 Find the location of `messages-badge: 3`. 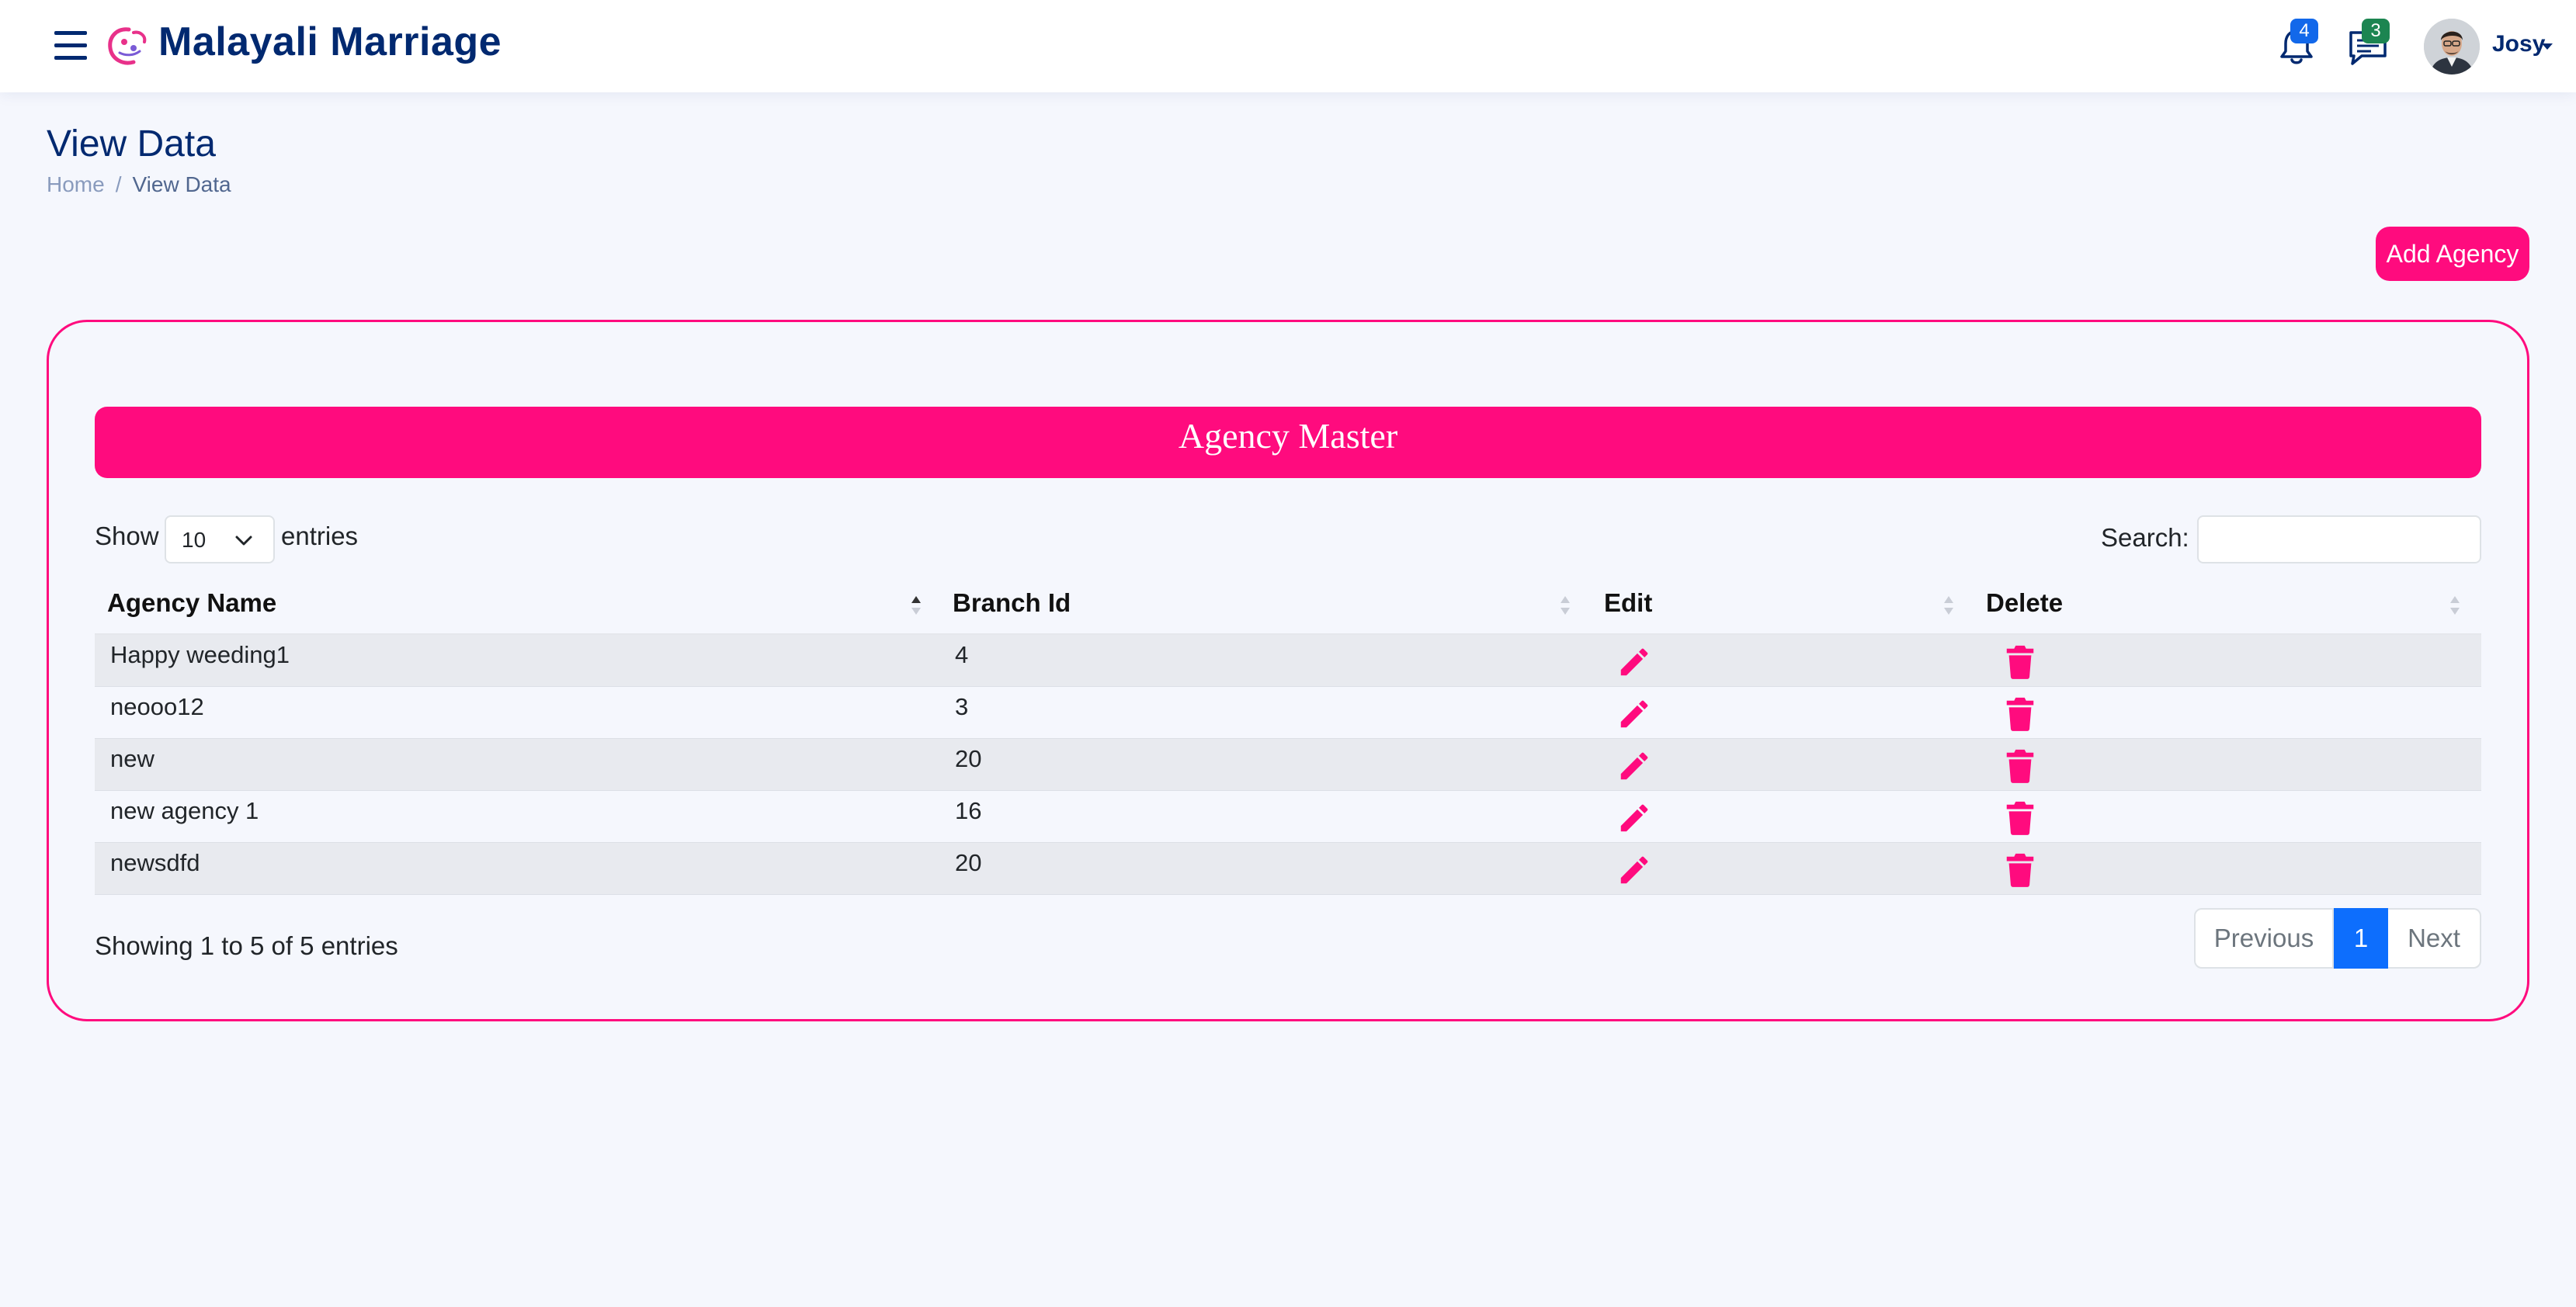

messages-badge: 3 is located at coordinates (2376, 31).